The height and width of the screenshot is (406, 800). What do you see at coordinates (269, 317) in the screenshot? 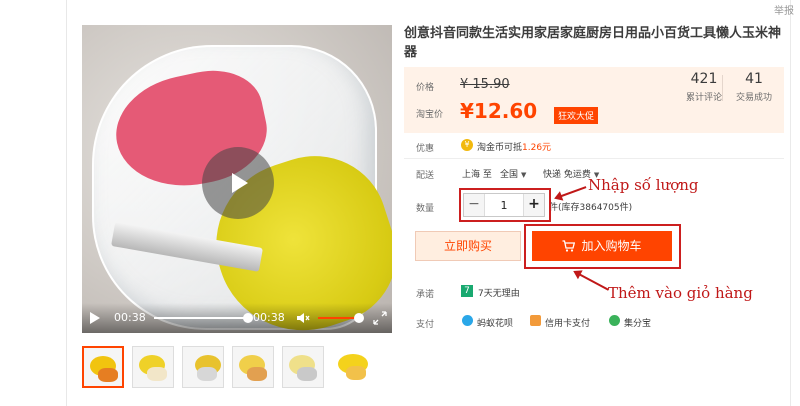
I see `video-duration: 00:38` at bounding box center [269, 317].